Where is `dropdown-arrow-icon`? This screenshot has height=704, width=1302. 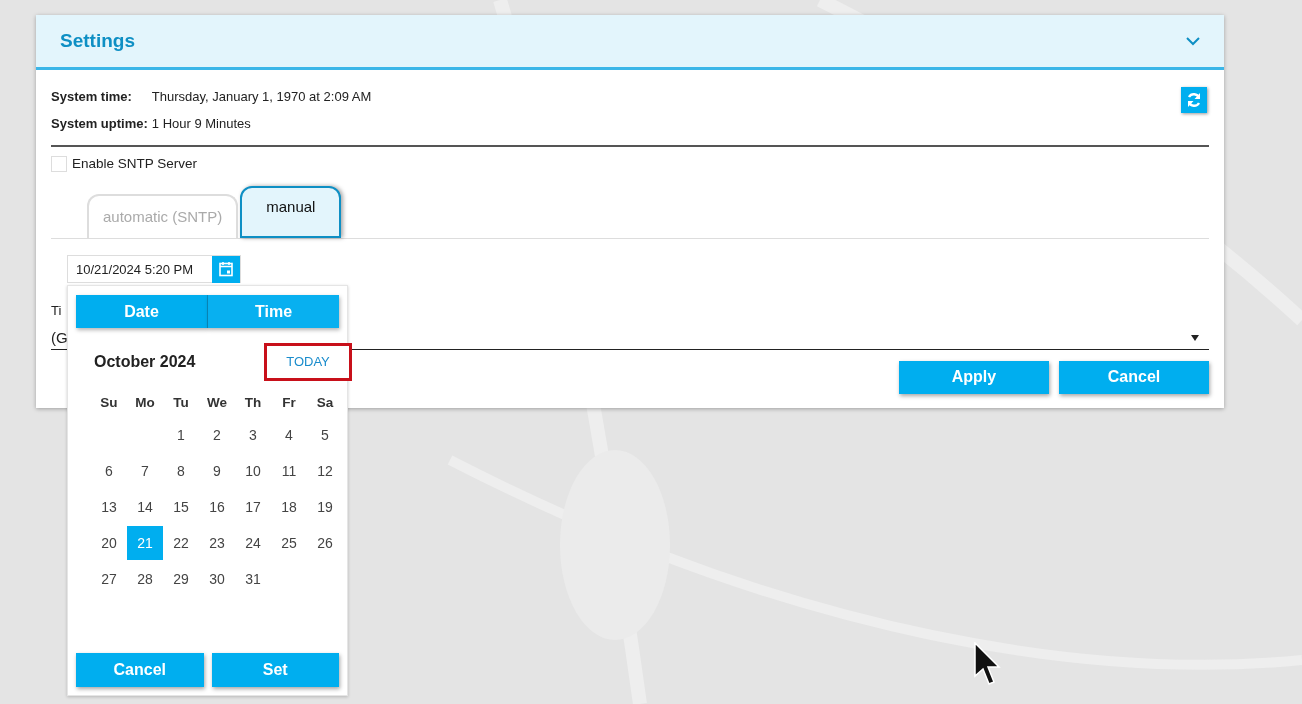 dropdown-arrow-icon is located at coordinates (1195, 337).